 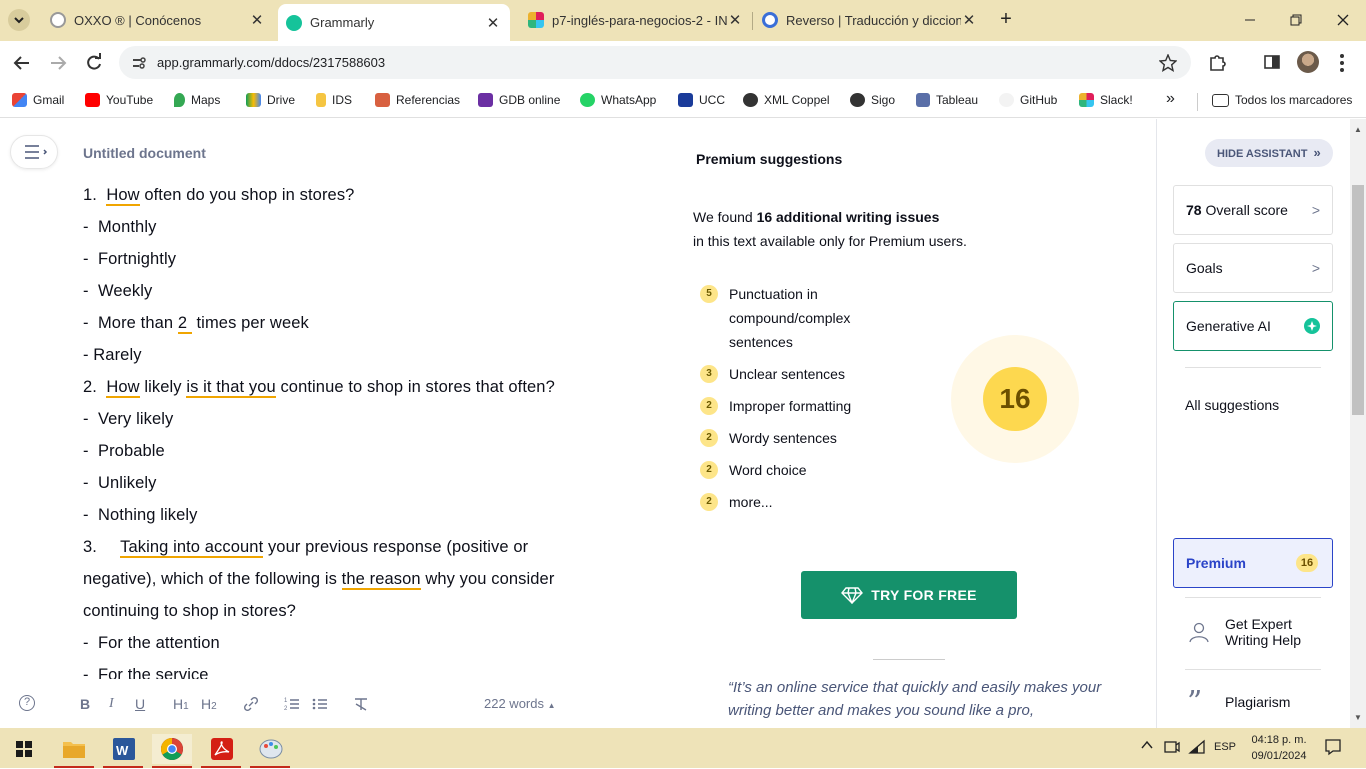 I want to click on scroll-down-arrow: ▼, so click(x=1358, y=717).